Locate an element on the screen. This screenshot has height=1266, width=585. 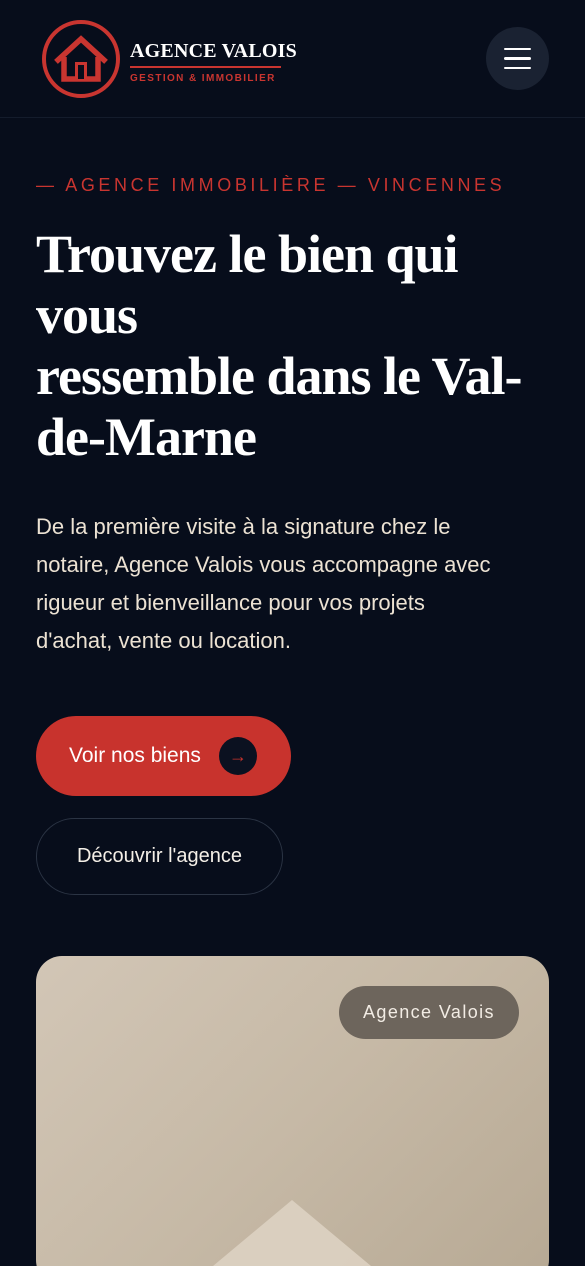
agency-badge-label: Agence Valois is located at coordinates (429, 1012).